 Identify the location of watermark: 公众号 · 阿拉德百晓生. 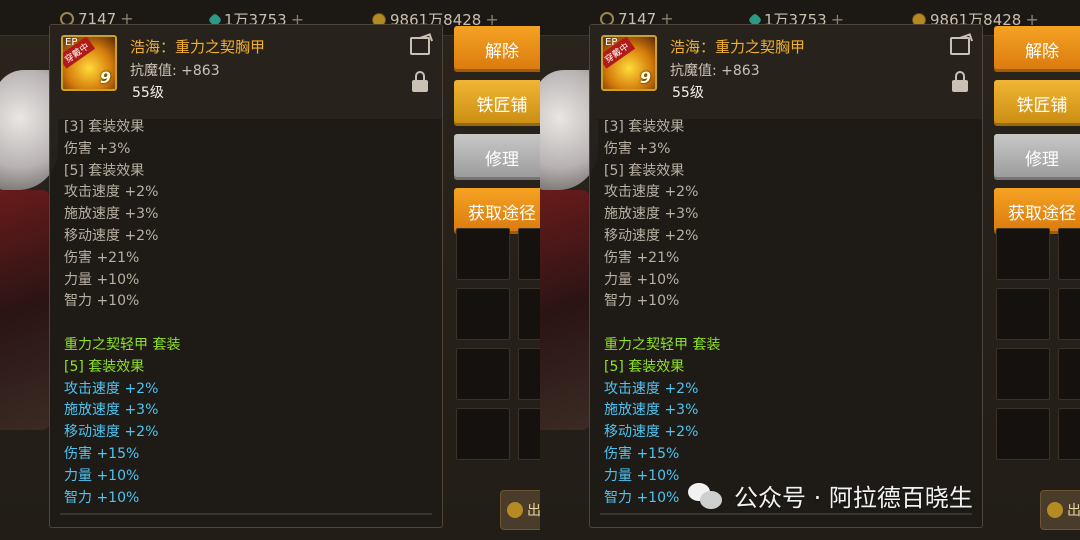
(830, 495).